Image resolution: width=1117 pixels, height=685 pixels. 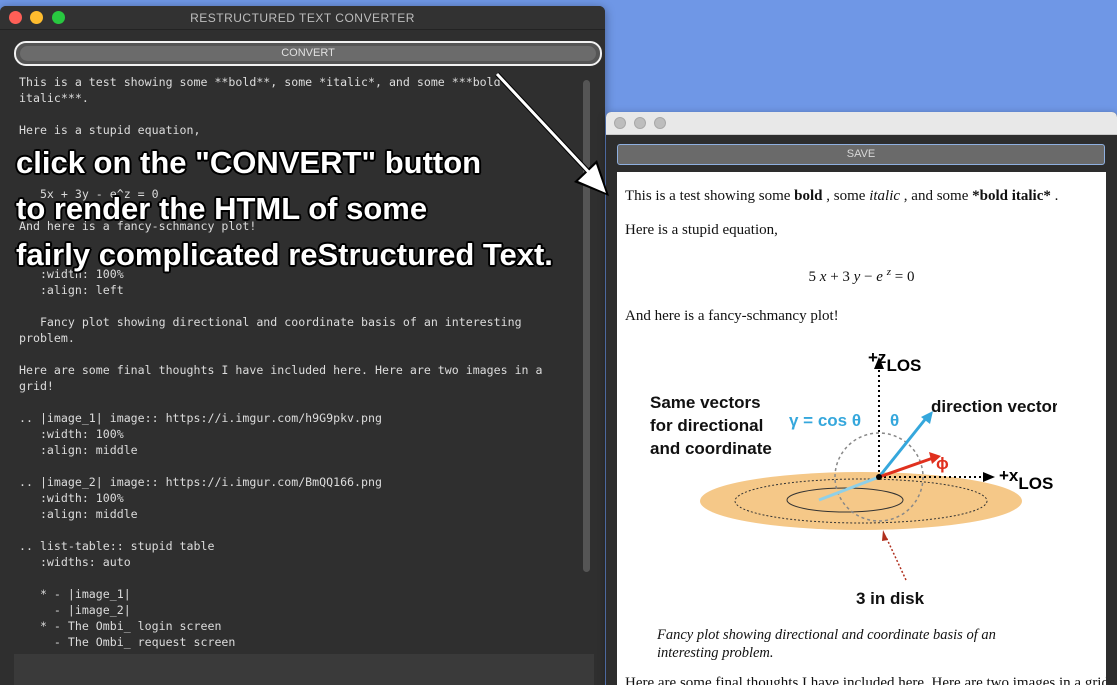 What do you see at coordinates (222, 208) in the screenshot?
I see `annotation-line-2: to render the HTML of some` at bounding box center [222, 208].